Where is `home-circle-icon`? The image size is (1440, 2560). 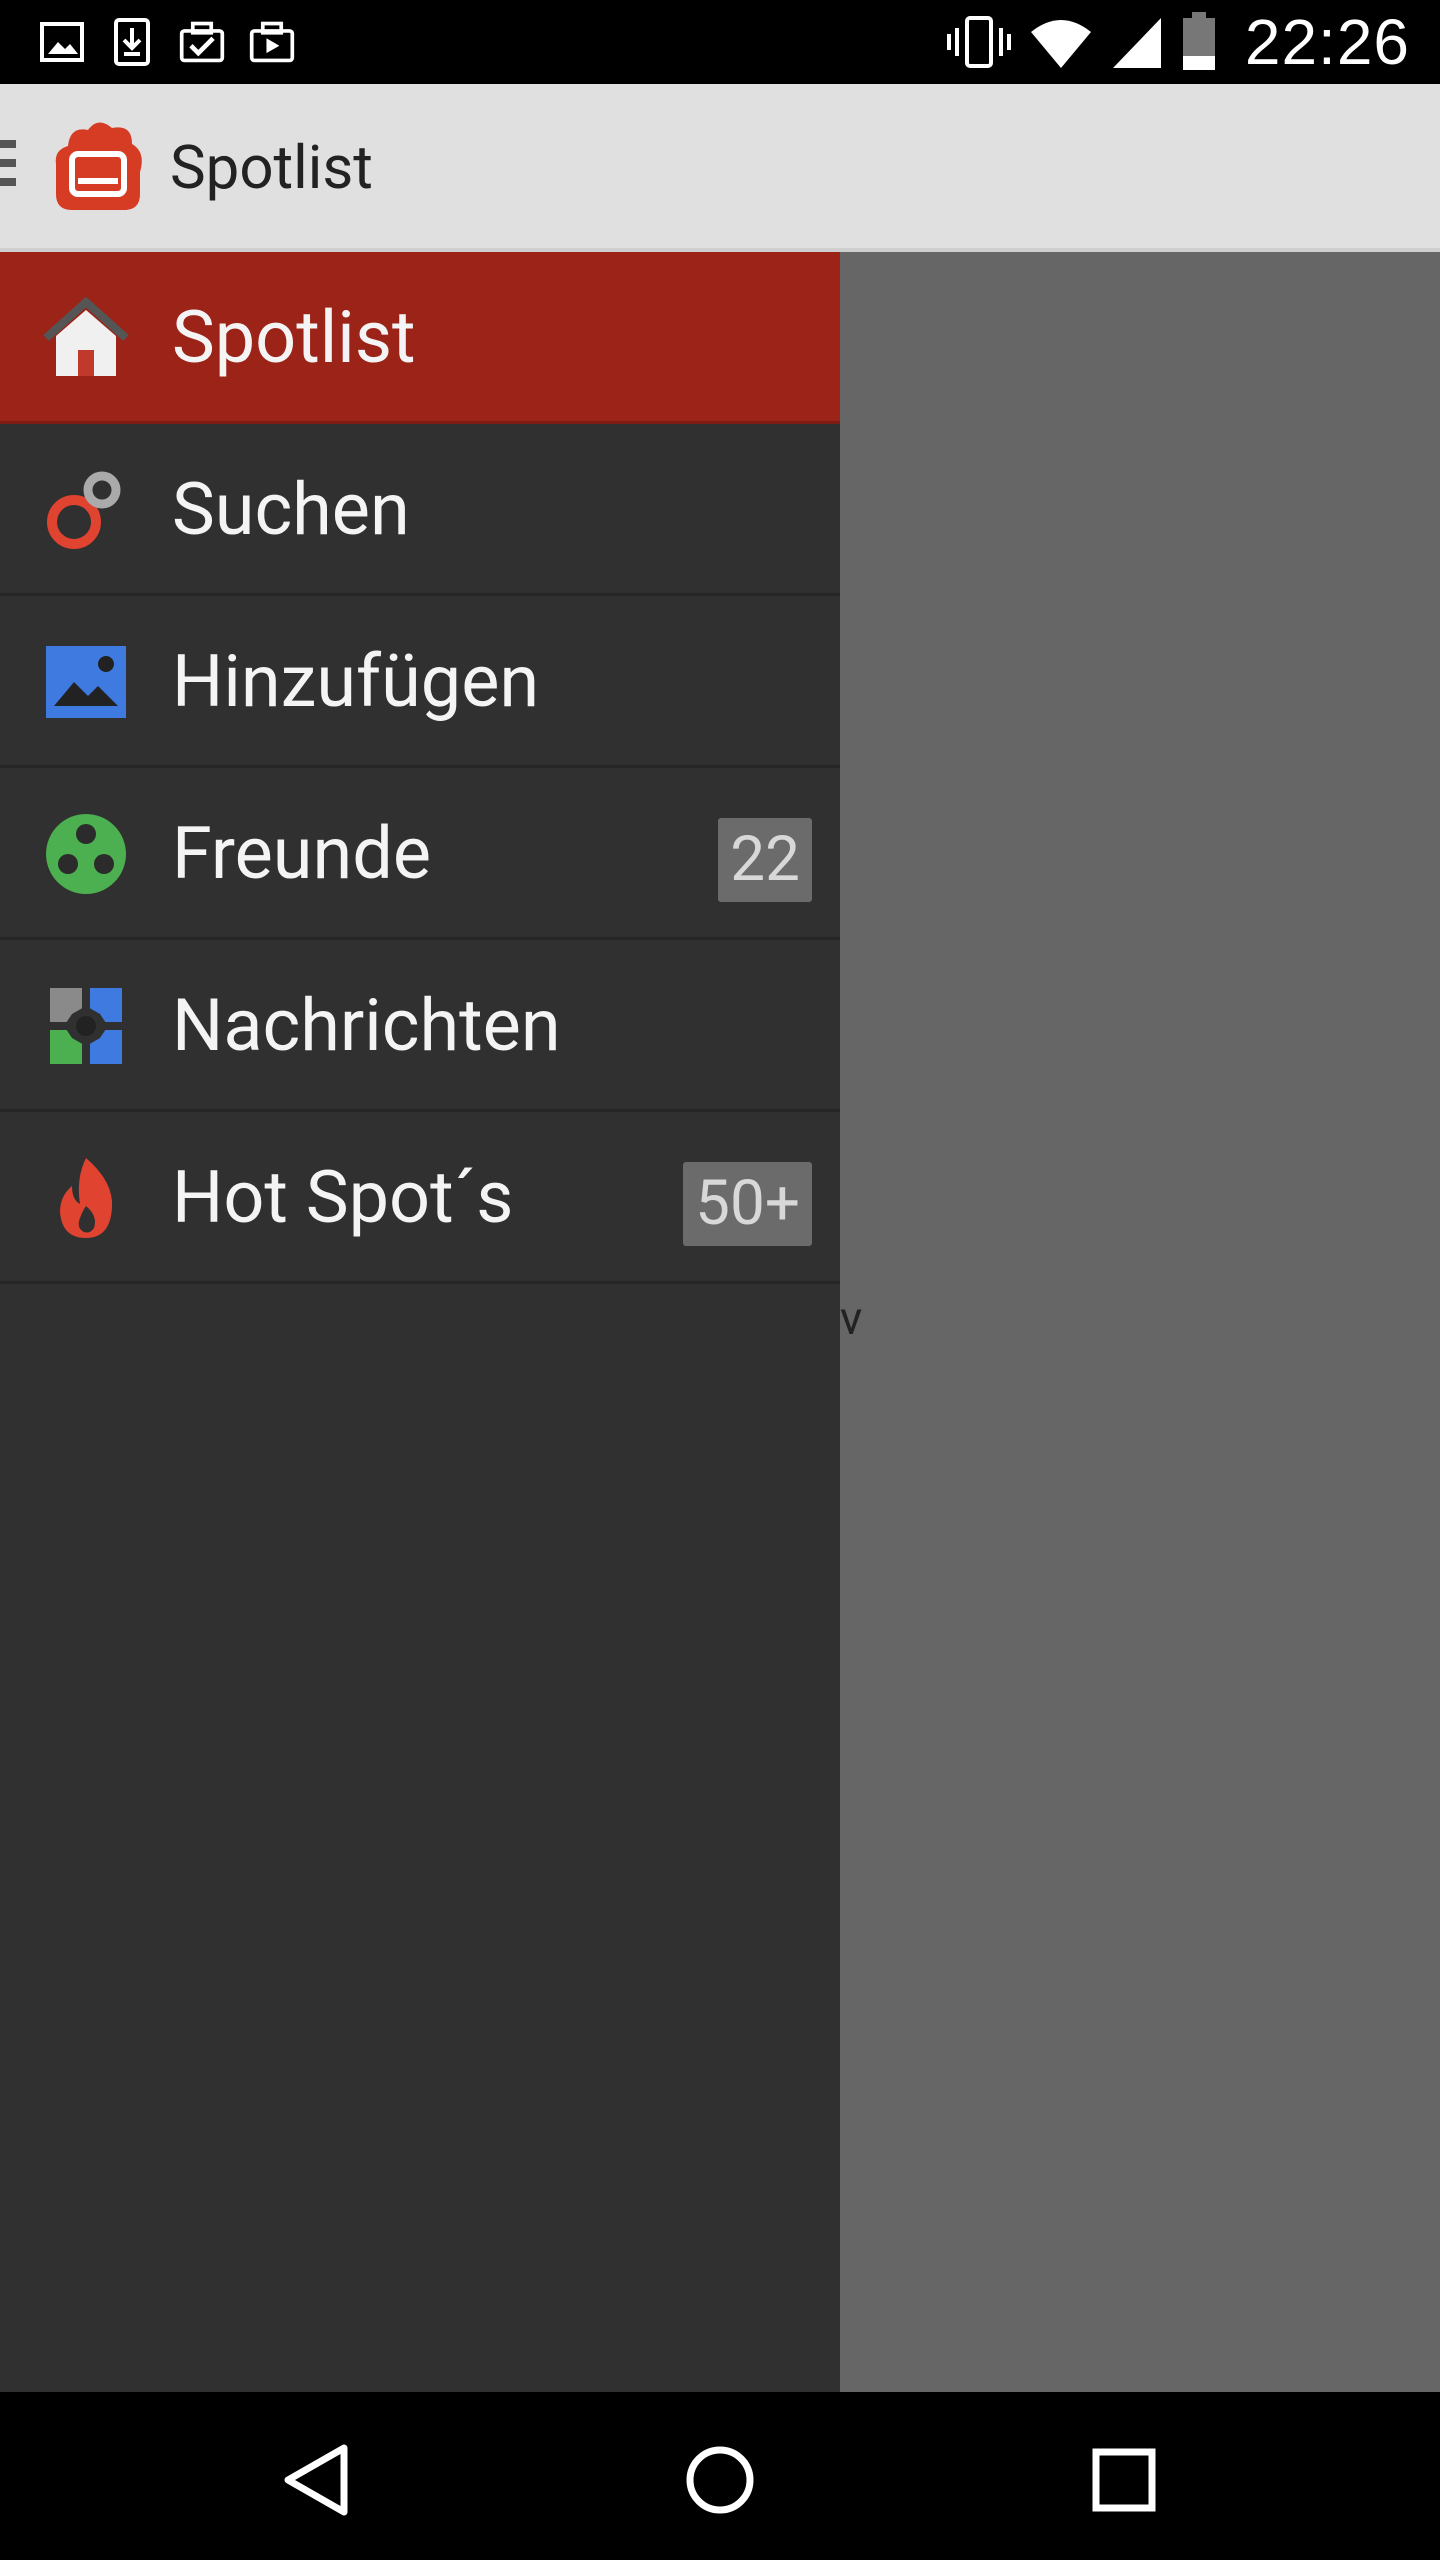
home-circle-icon is located at coordinates (720, 2480).